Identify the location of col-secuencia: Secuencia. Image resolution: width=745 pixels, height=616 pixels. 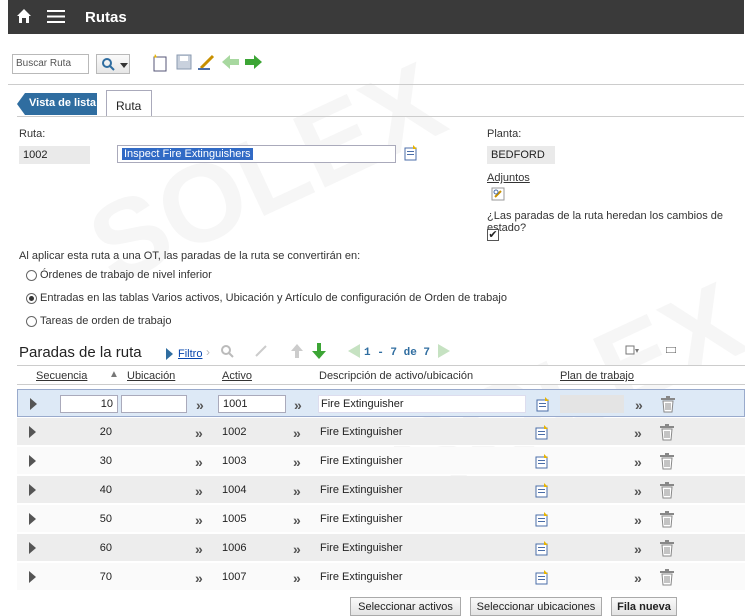
(61, 376).